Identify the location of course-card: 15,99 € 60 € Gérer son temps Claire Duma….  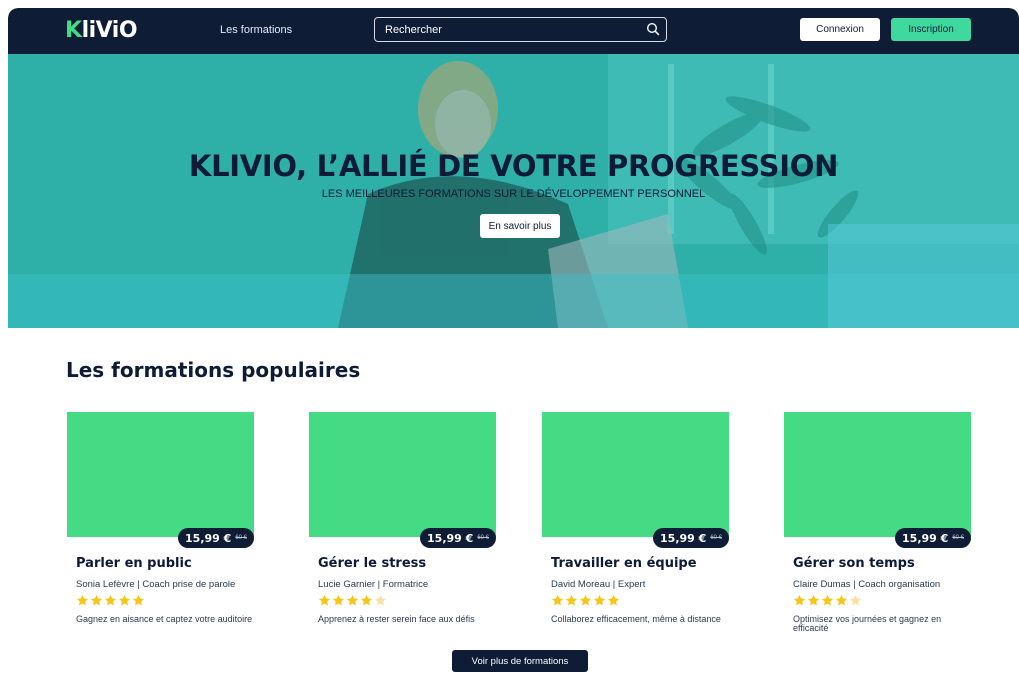
(877, 532).